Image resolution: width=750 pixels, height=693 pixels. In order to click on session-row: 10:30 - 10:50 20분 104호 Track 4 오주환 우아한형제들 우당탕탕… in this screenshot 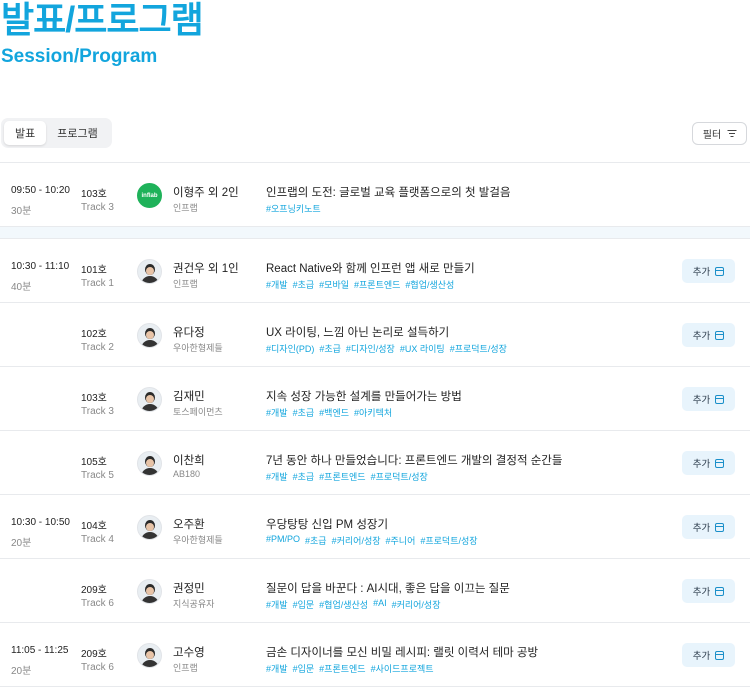, I will do `click(375, 527)`.